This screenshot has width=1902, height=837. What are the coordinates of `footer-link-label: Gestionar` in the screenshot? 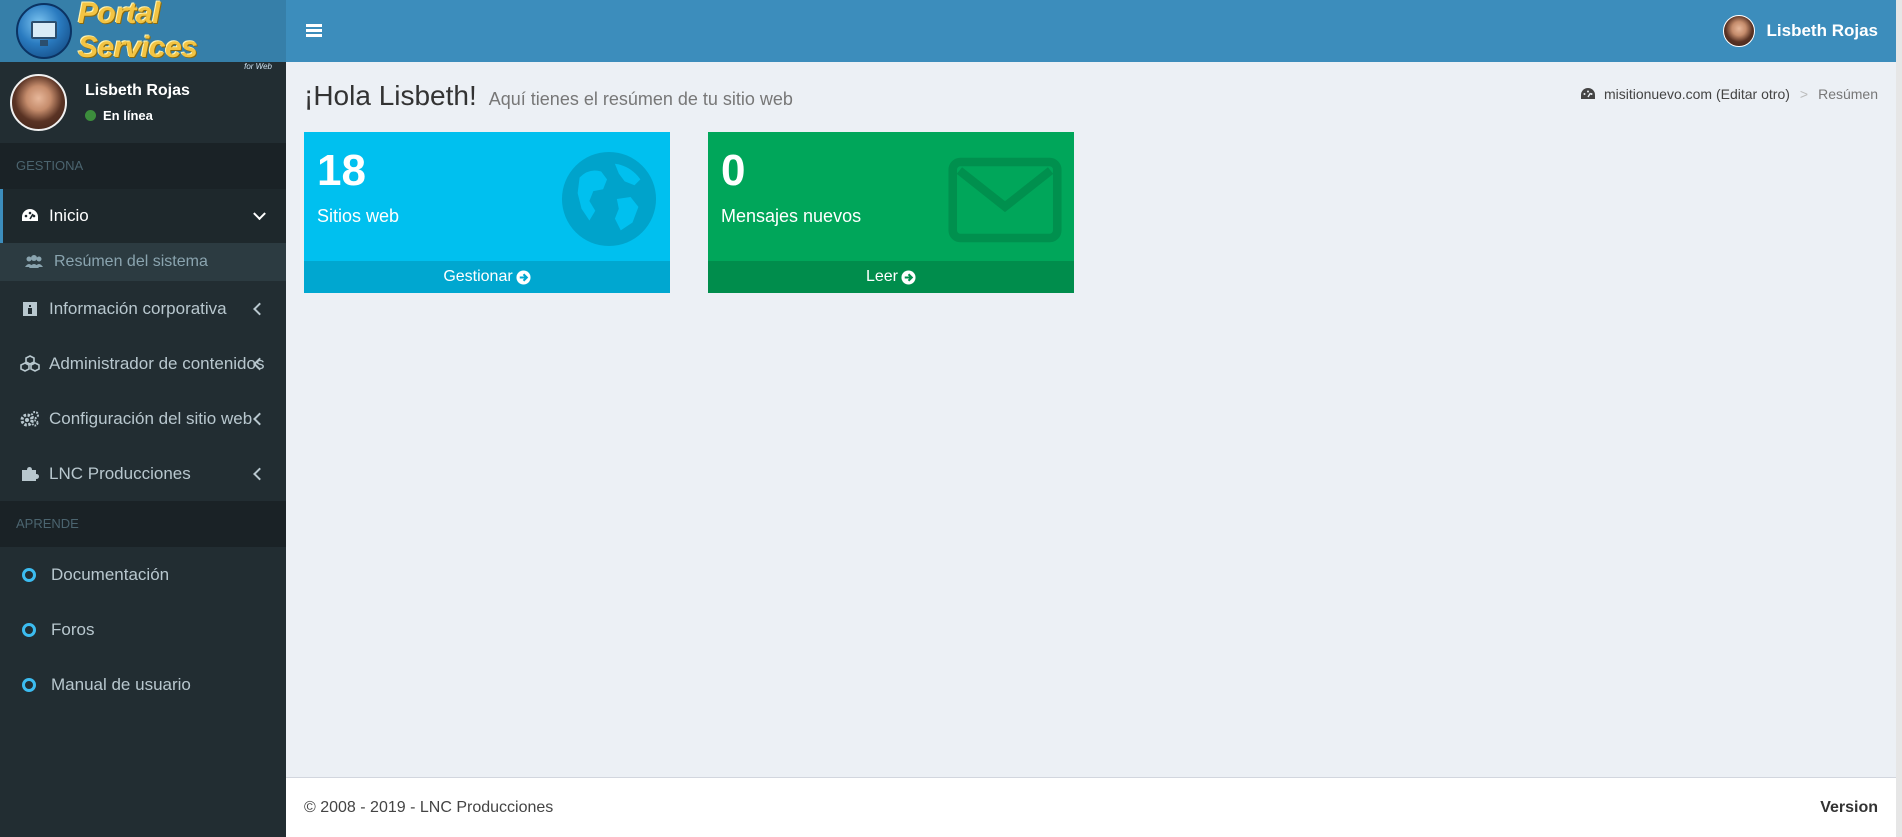 It's located at (478, 276).